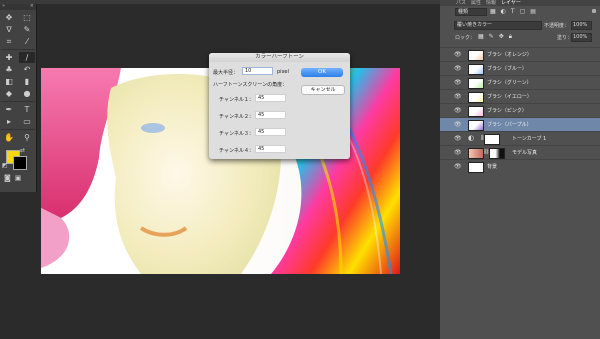 The width and height of the screenshot is (600, 339). Describe the element at coordinates (270, 149) in the screenshot. I see `channel-4-input: 45` at that location.